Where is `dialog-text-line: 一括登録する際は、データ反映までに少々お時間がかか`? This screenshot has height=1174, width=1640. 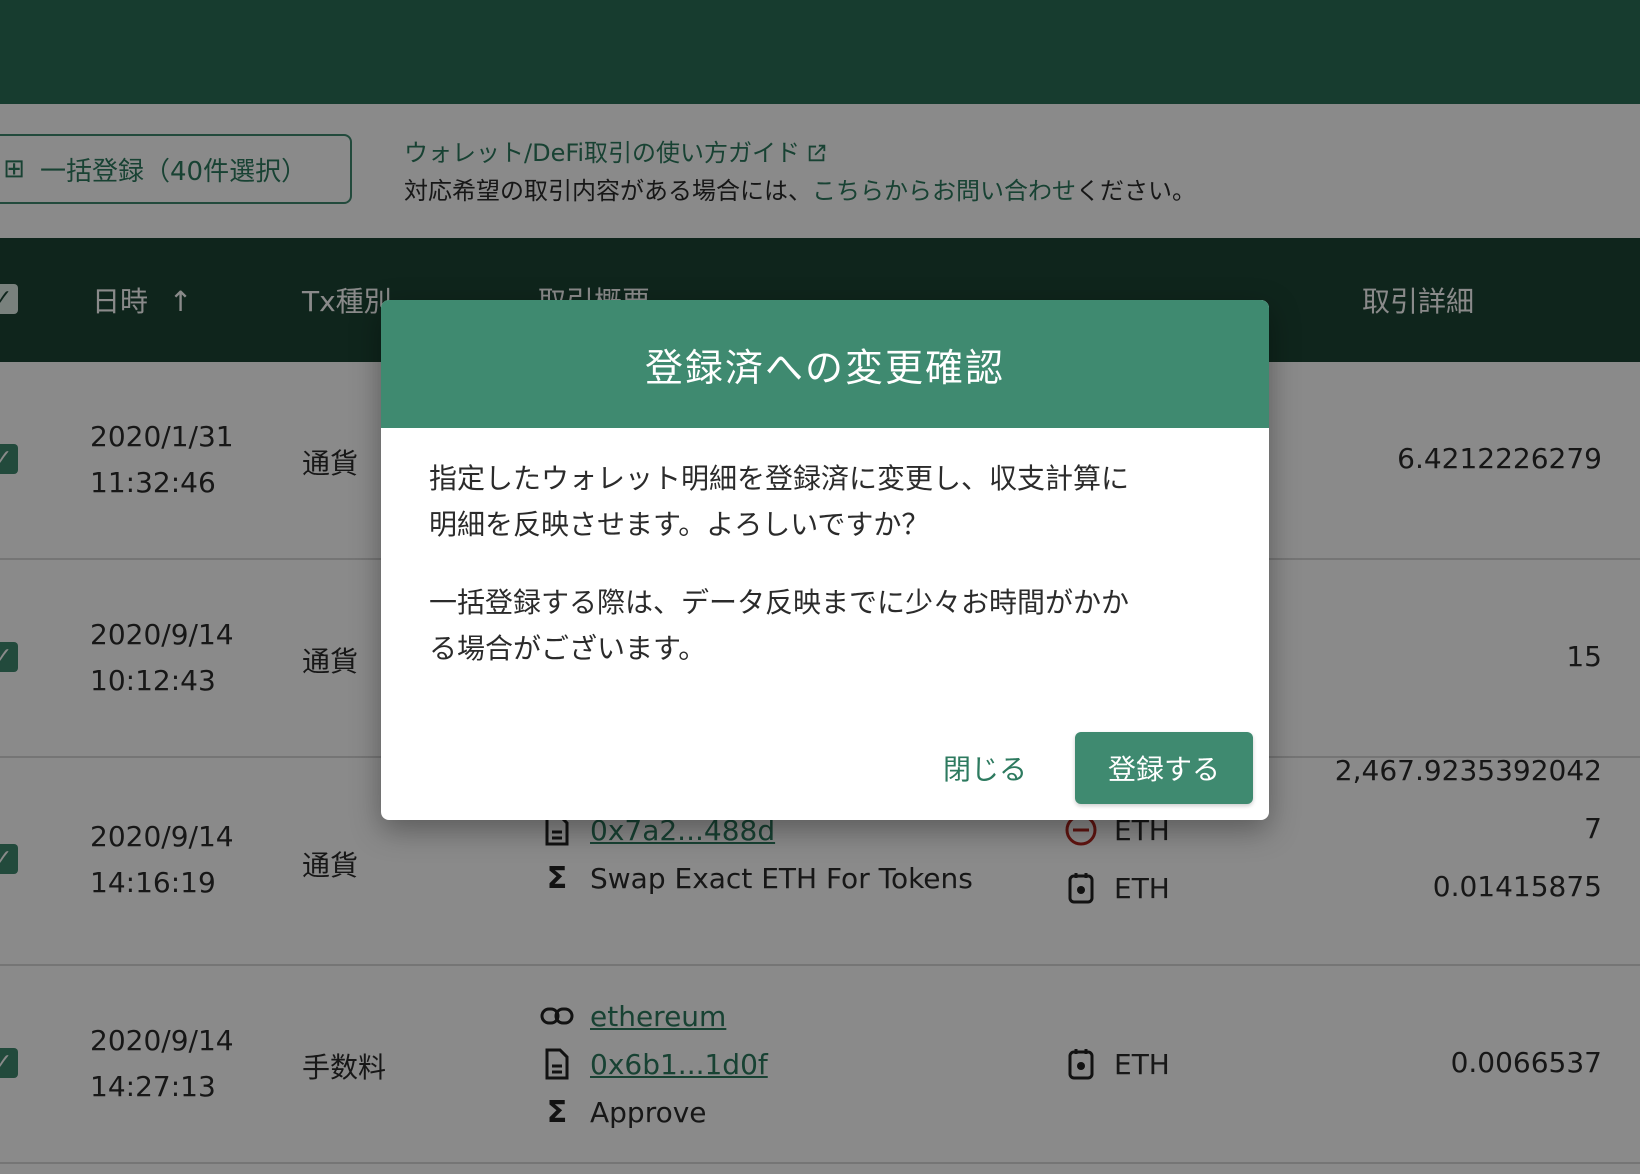
dialog-text-line: 一括登録する際は、データ反映までに少々お時間がかか is located at coordinates (779, 602).